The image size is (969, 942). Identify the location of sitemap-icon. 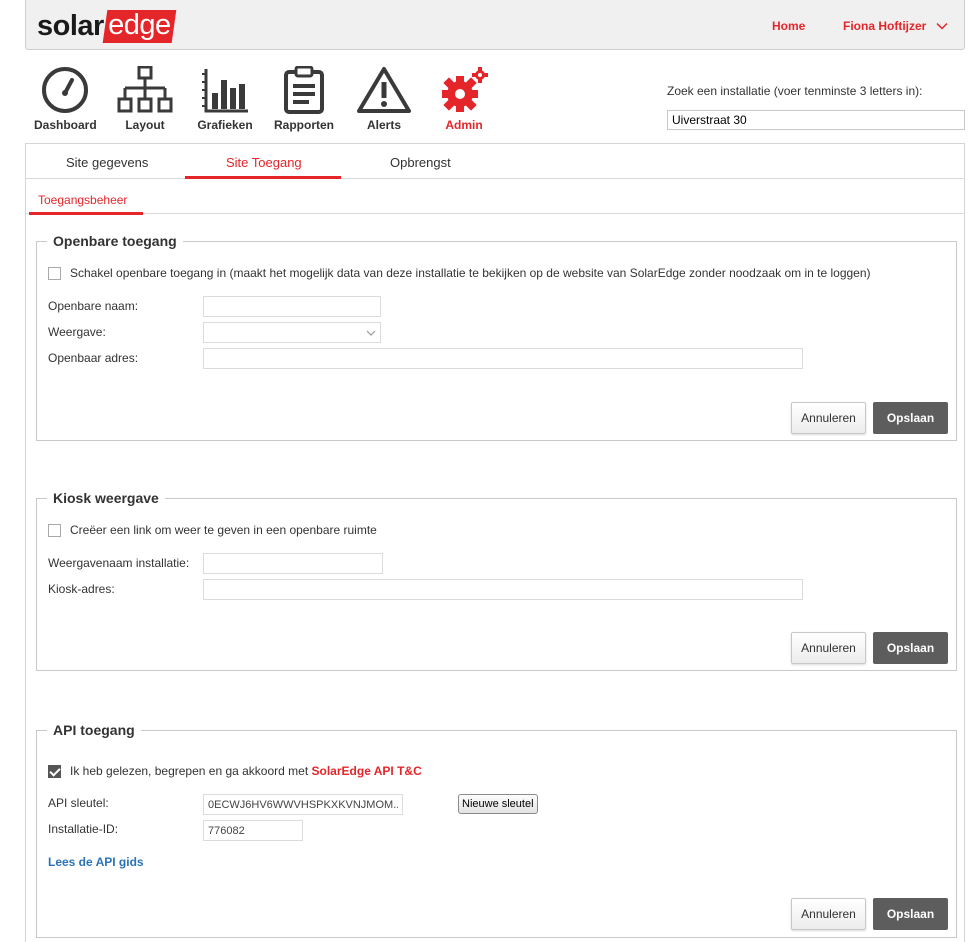
(145, 89).